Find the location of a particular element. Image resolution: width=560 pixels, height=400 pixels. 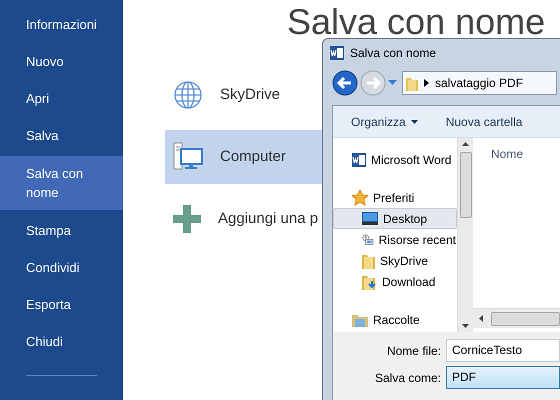

location-option: Aggiungi una p is located at coordinates (243, 219).